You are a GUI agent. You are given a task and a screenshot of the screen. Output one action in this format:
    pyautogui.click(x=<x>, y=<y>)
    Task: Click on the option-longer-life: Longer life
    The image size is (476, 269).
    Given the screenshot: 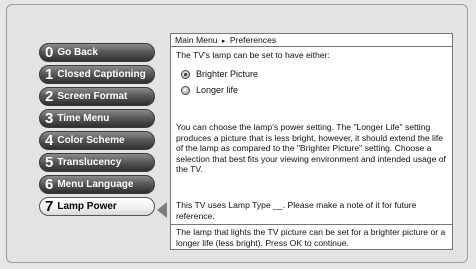 What is the action you would take?
    pyautogui.click(x=316, y=90)
    